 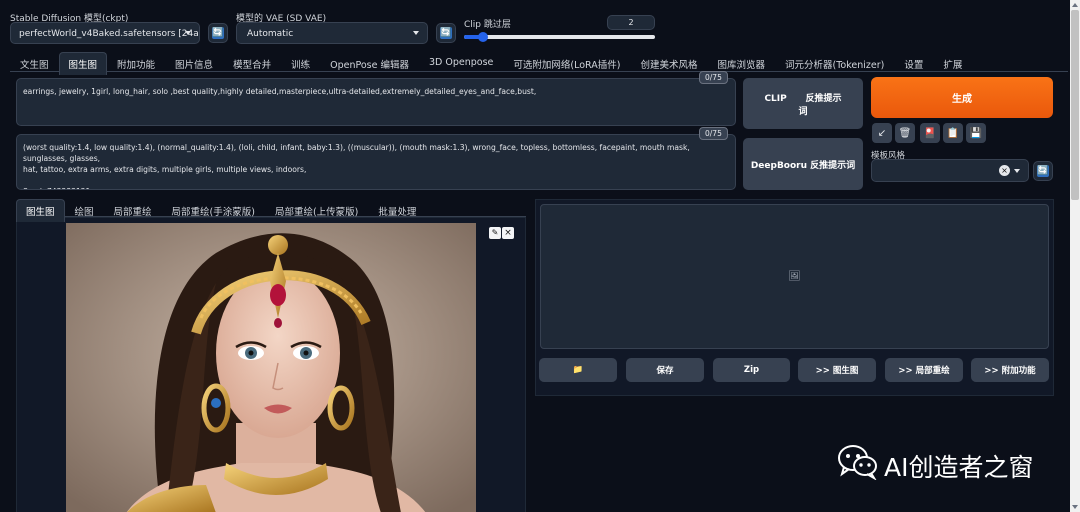 What do you see at coordinates (952, 63) in the screenshot?
I see `tab-13: 扩展` at bounding box center [952, 63].